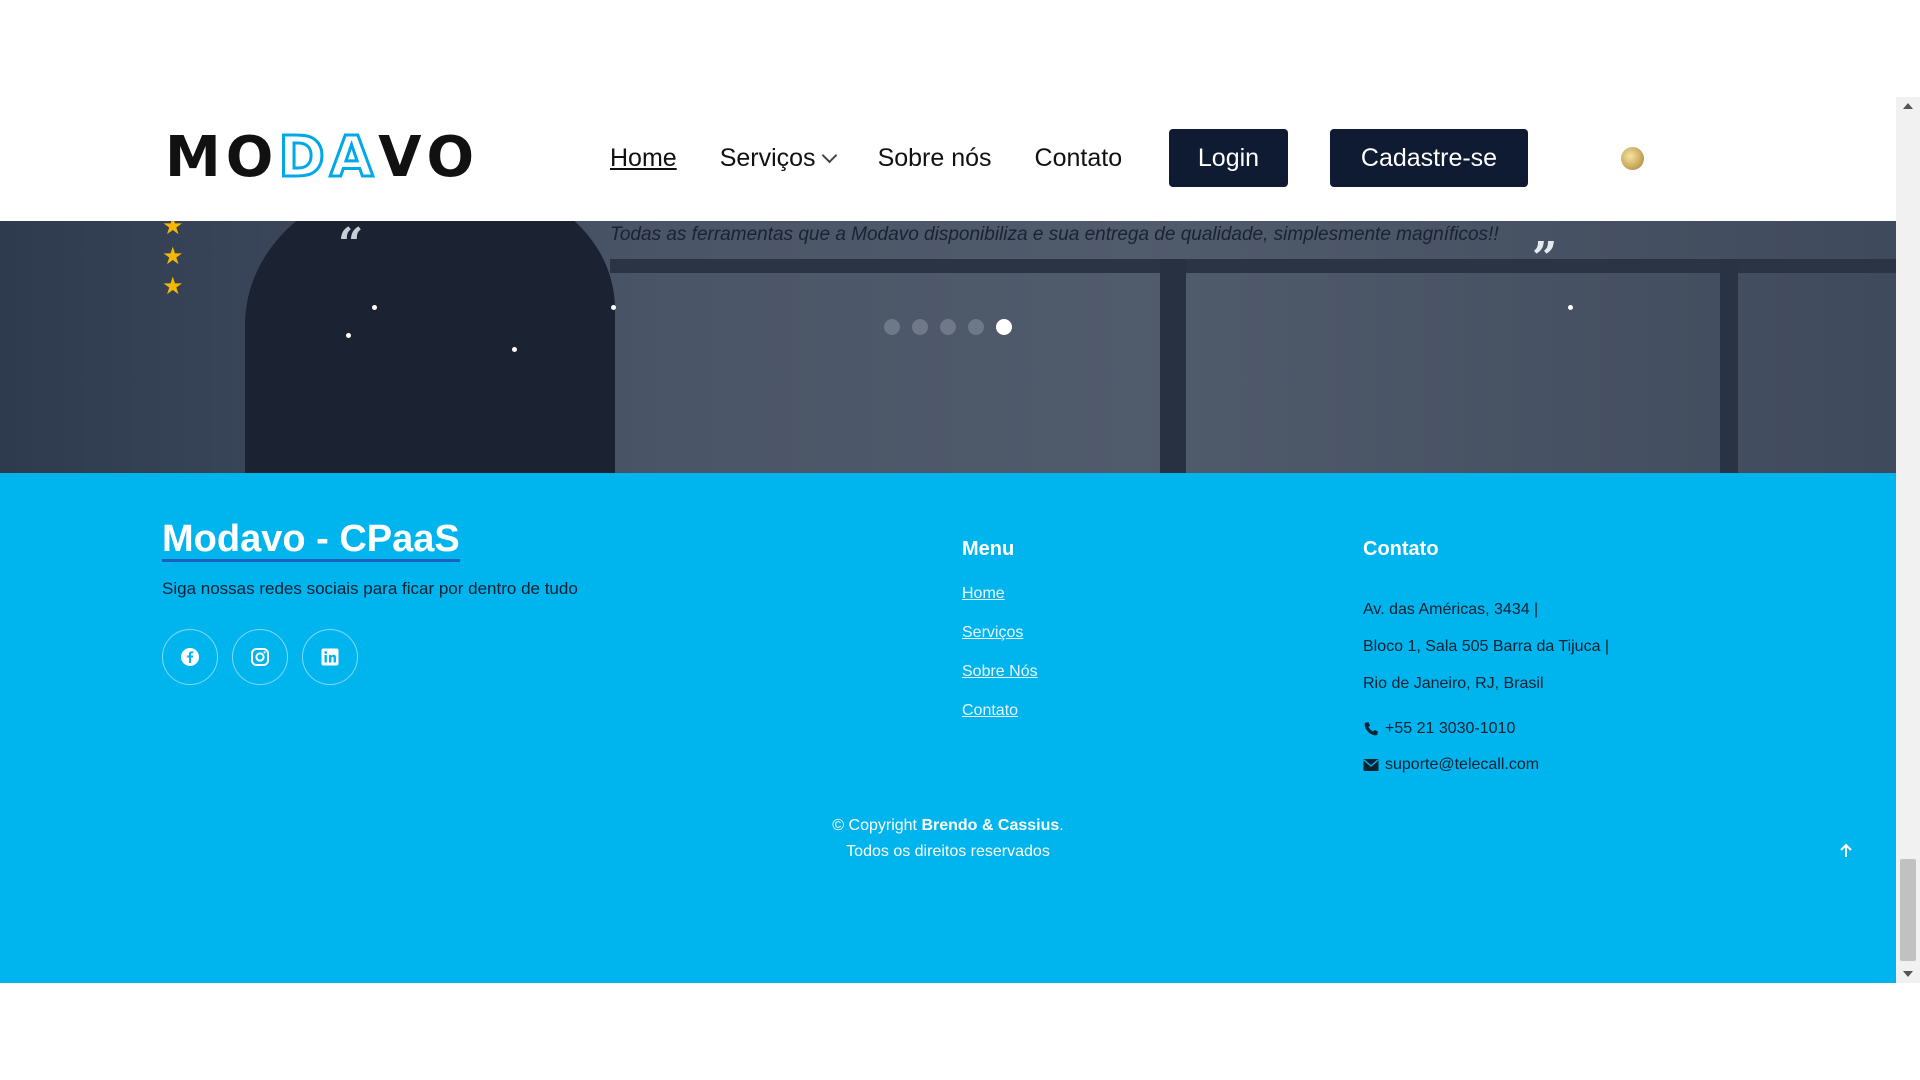 The height and width of the screenshot is (1080, 1920). I want to click on scroll-thumb, so click(1908, 910).